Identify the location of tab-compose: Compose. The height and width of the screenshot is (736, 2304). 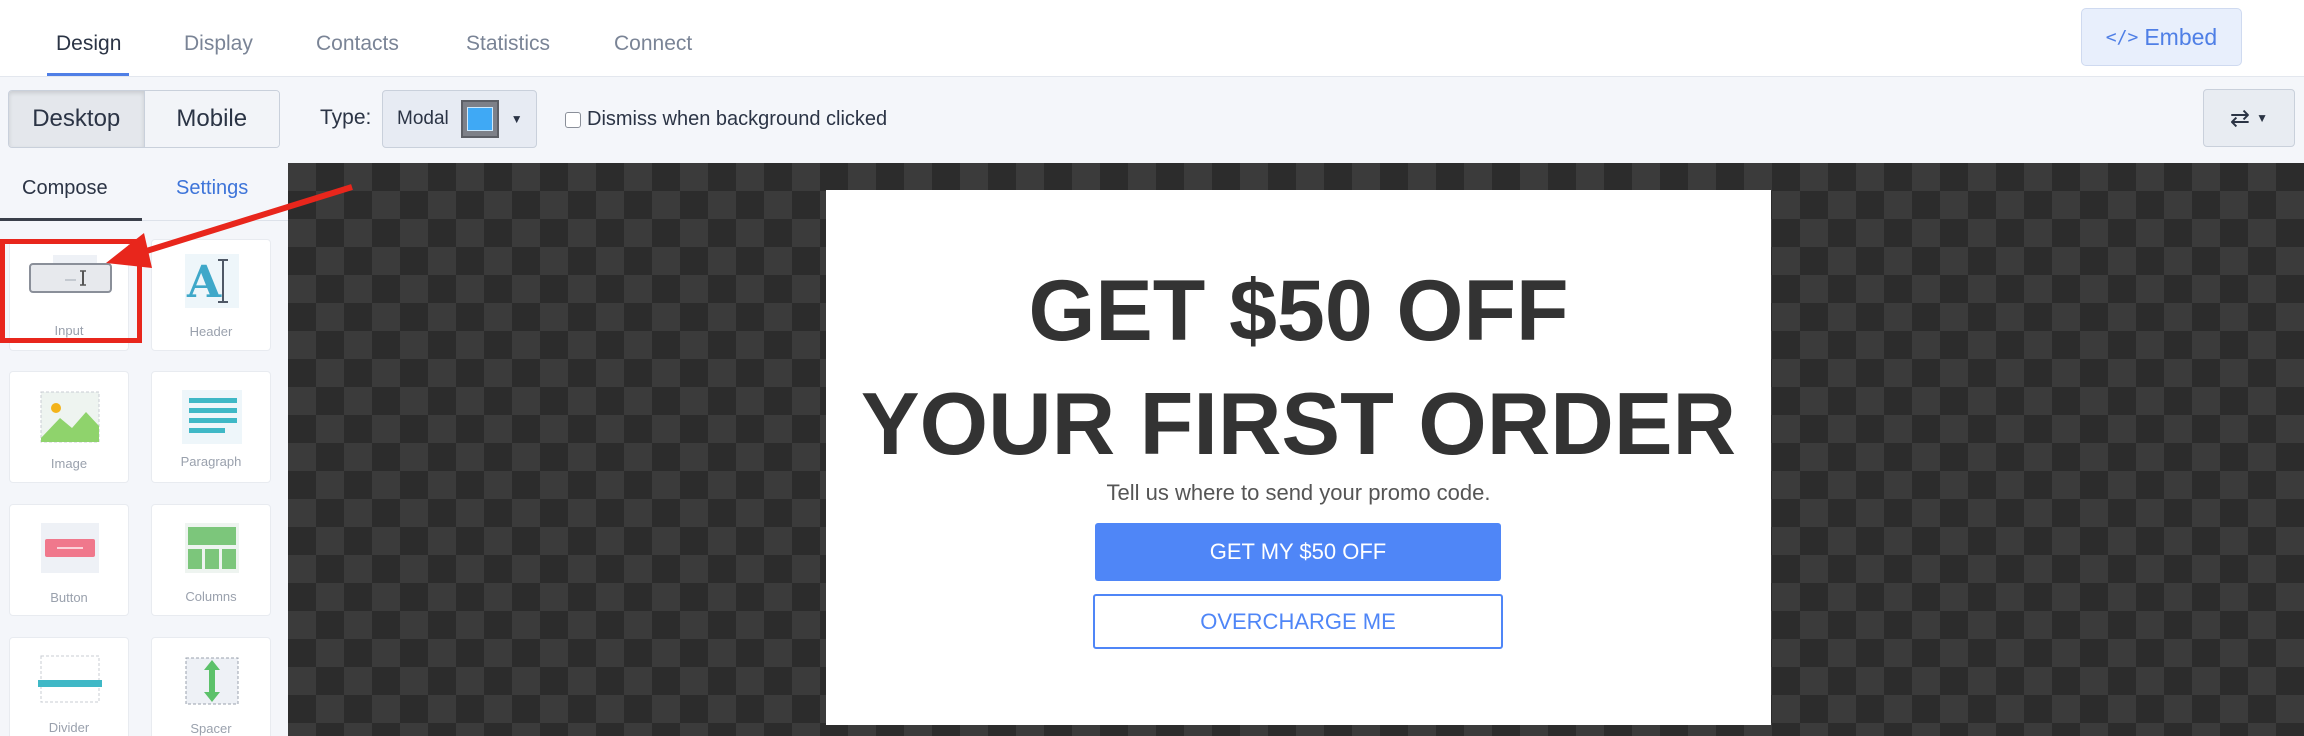
(65, 188).